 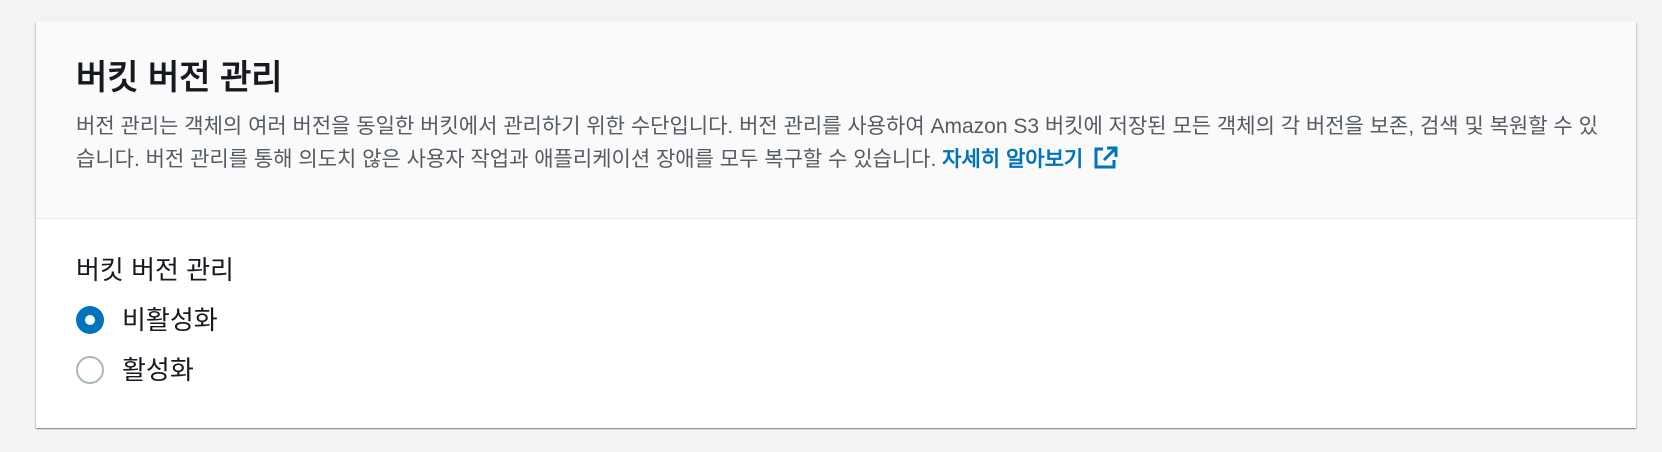 I want to click on panel-title: 버킷 버전 관리, so click(x=179, y=78).